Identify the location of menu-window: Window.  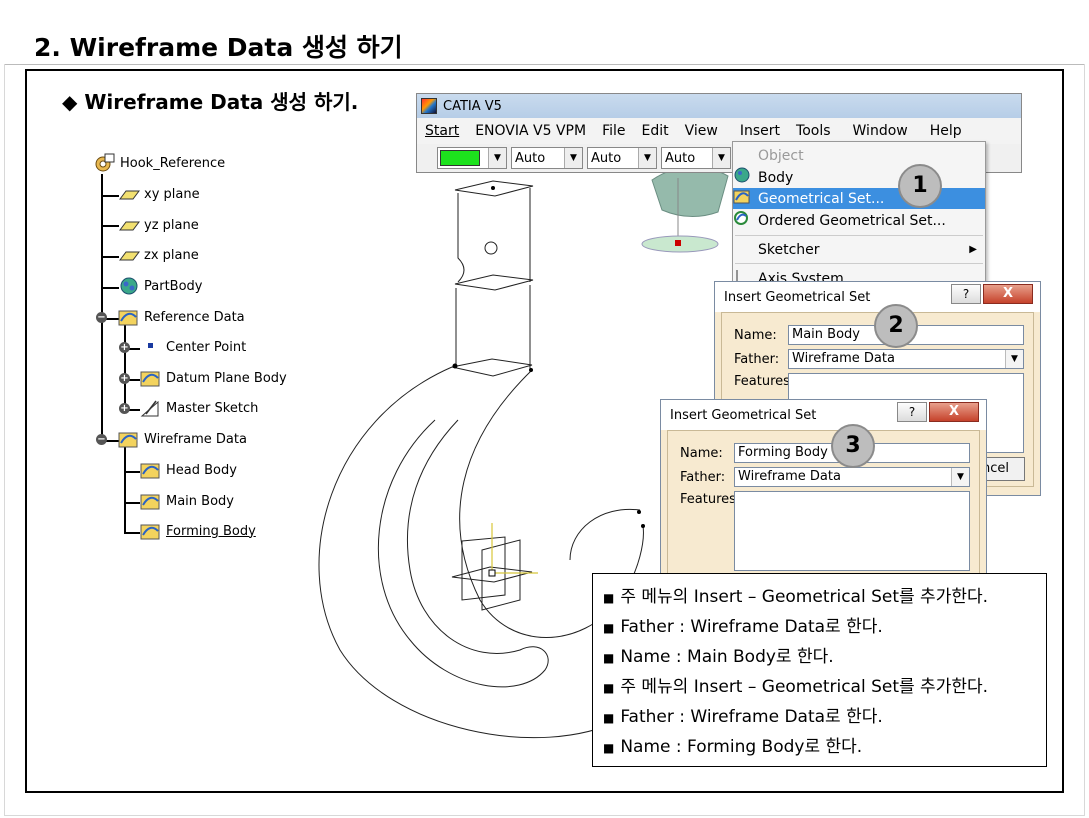
(877, 131).